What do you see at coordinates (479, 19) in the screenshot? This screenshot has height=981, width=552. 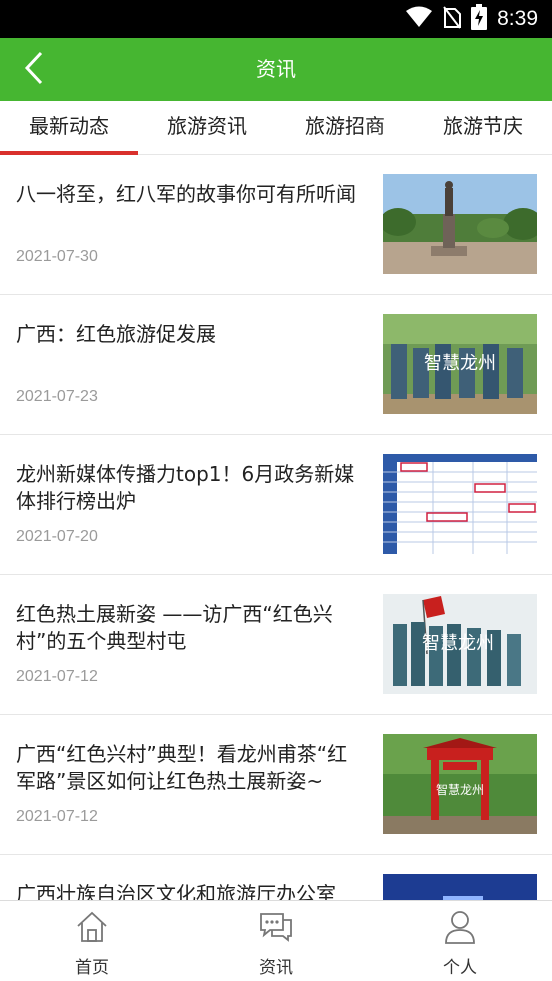 I see `battery-charging-icon` at bounding box center [479, 19].